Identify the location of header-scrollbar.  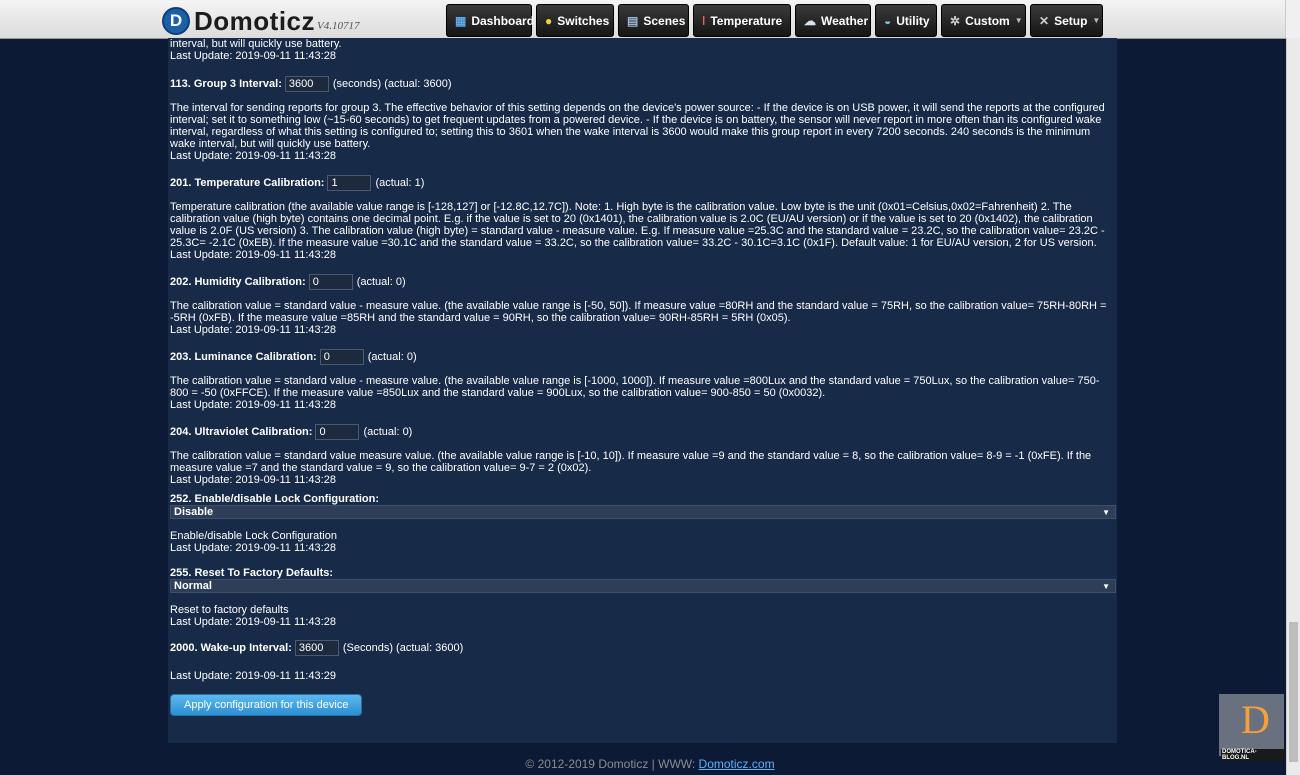
(1292, 19).